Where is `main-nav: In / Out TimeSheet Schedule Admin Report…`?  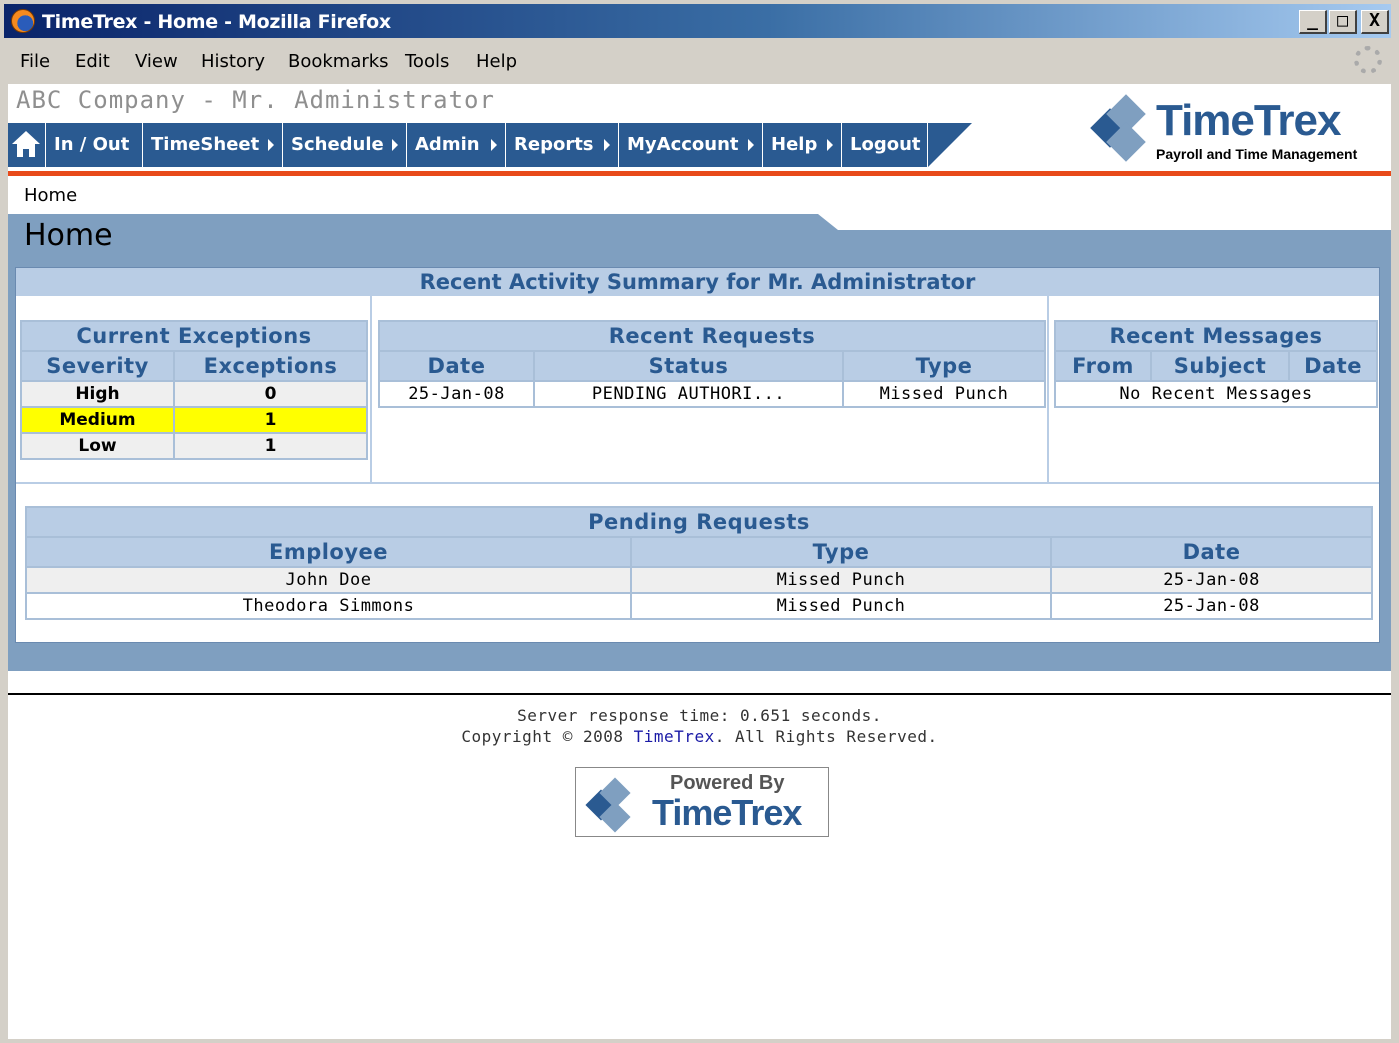
main-nav: In / Out TimeSheet Schedule Admin Report… is located at coordinates (468, 145).